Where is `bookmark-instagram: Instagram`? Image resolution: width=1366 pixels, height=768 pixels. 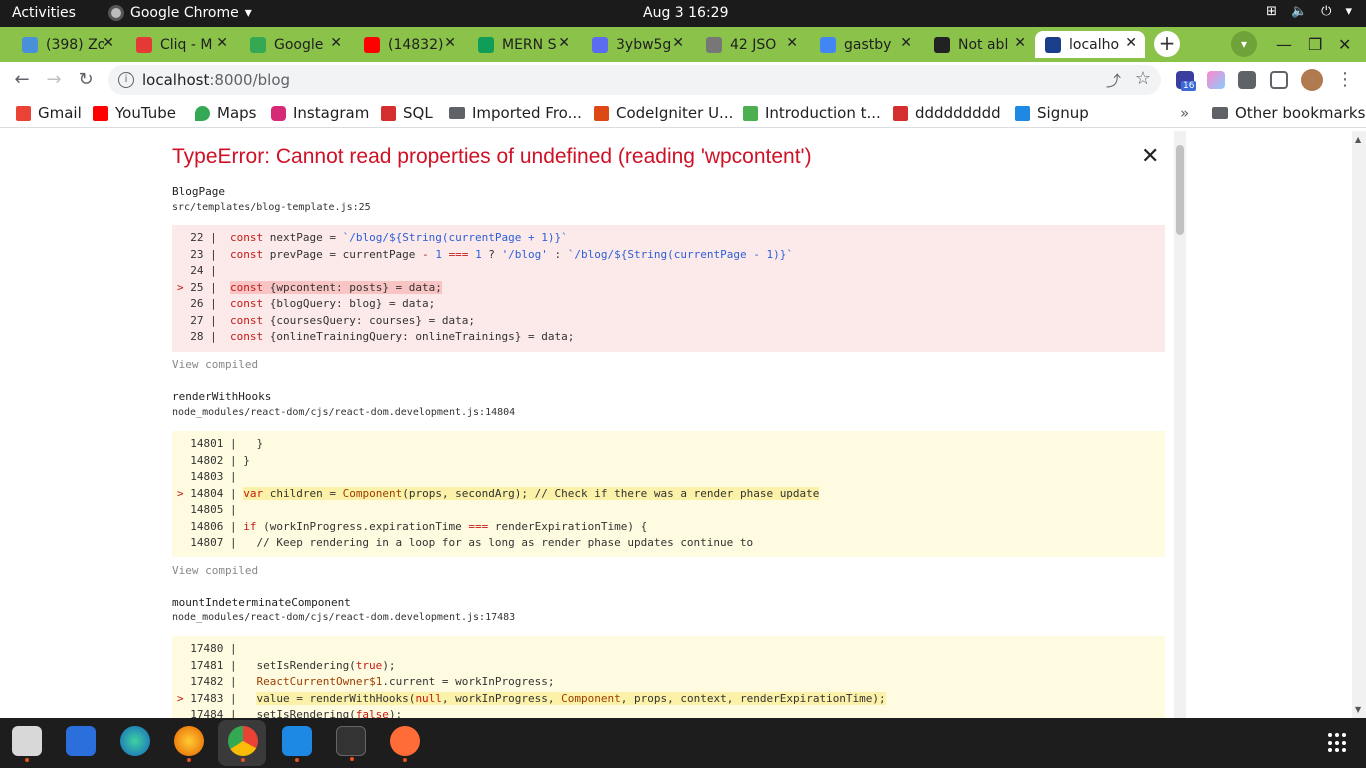 bookmark-instagram: Instagram is located at coordinates (320, 113).